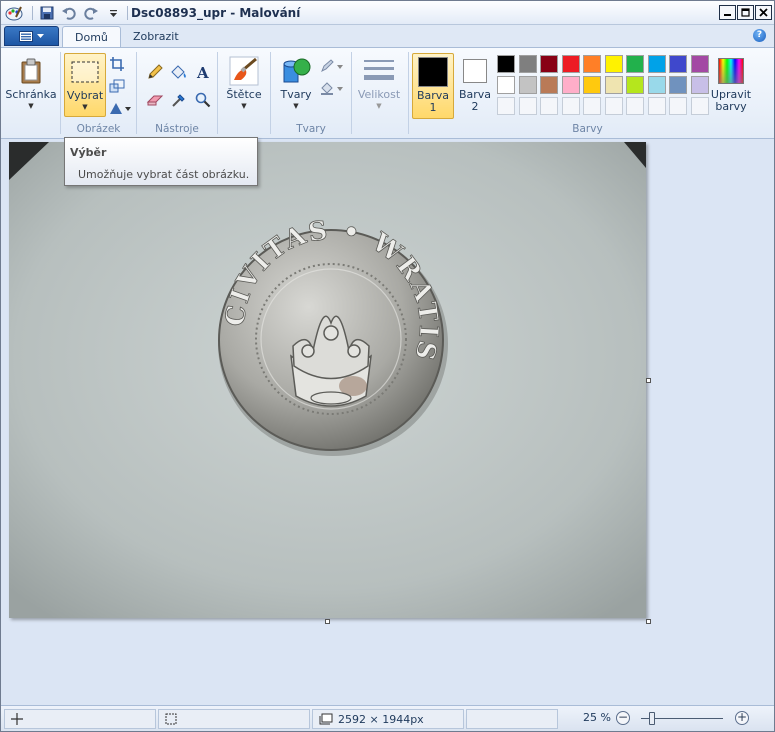 The image size is (775, 732). Describe the element at coordinates (327, 621) in the screenshot. I see `resize-handle-bottom` at that location.